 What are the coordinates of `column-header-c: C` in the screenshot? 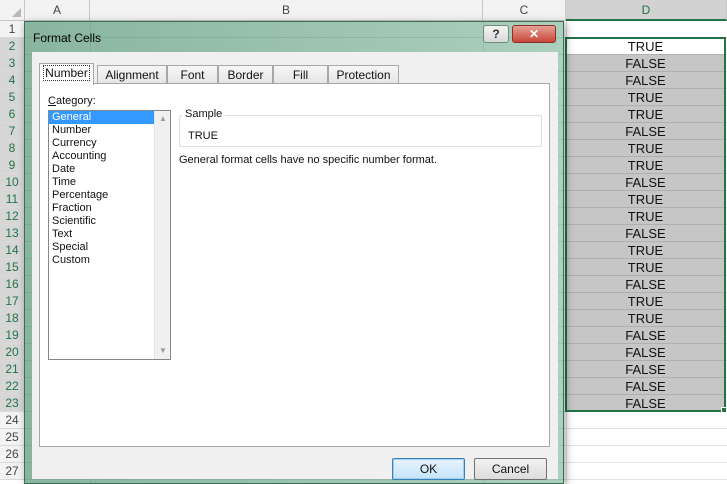 It's located at (524, 10).